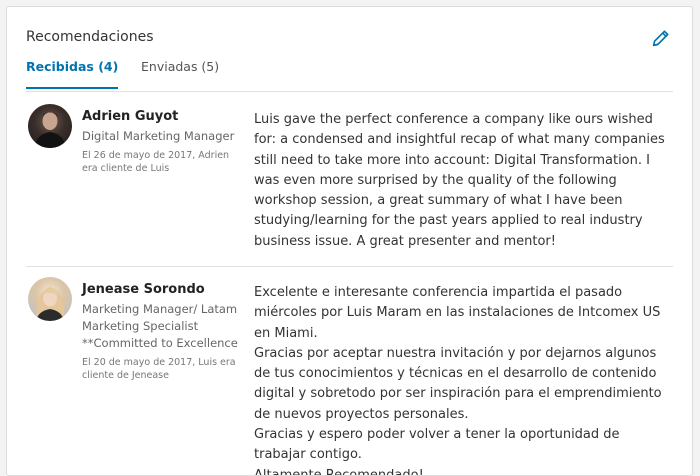 The image size is (700, 476). Describe the element at coordinates (90, 37) in the screenshot. I see `section-title: Recomendaciones` at that location.